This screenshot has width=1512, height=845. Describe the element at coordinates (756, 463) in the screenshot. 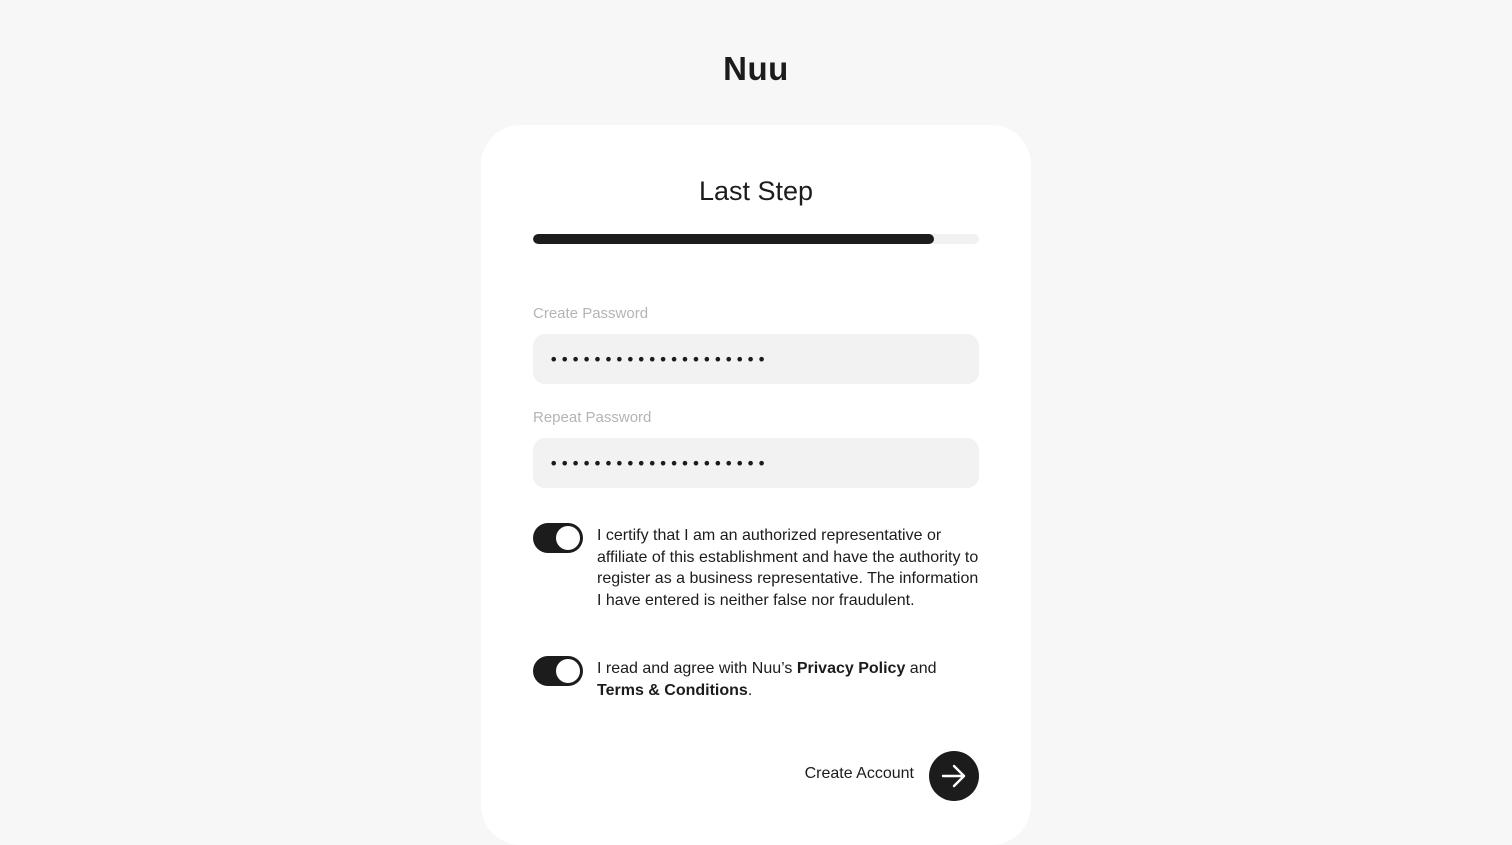

I see `repeat-password-input` at that location.